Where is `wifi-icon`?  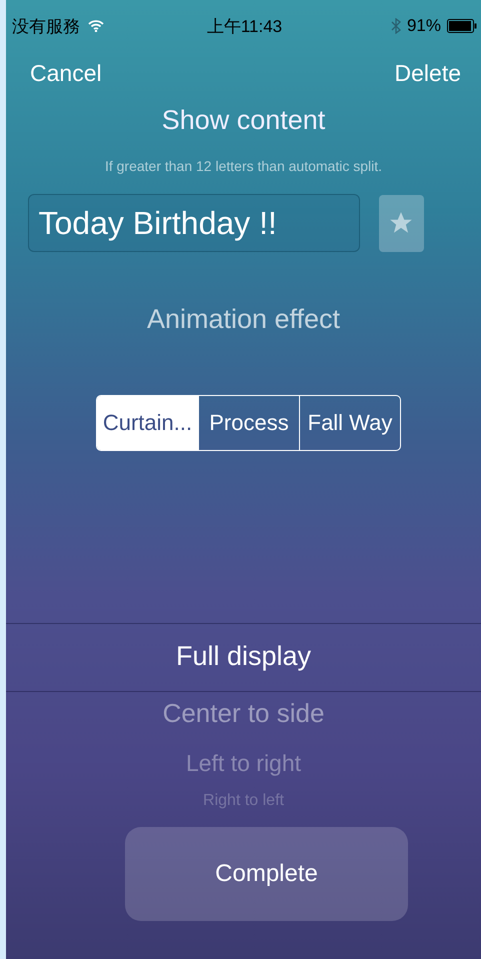
wifi-icon is located at coordinates (96, 26).